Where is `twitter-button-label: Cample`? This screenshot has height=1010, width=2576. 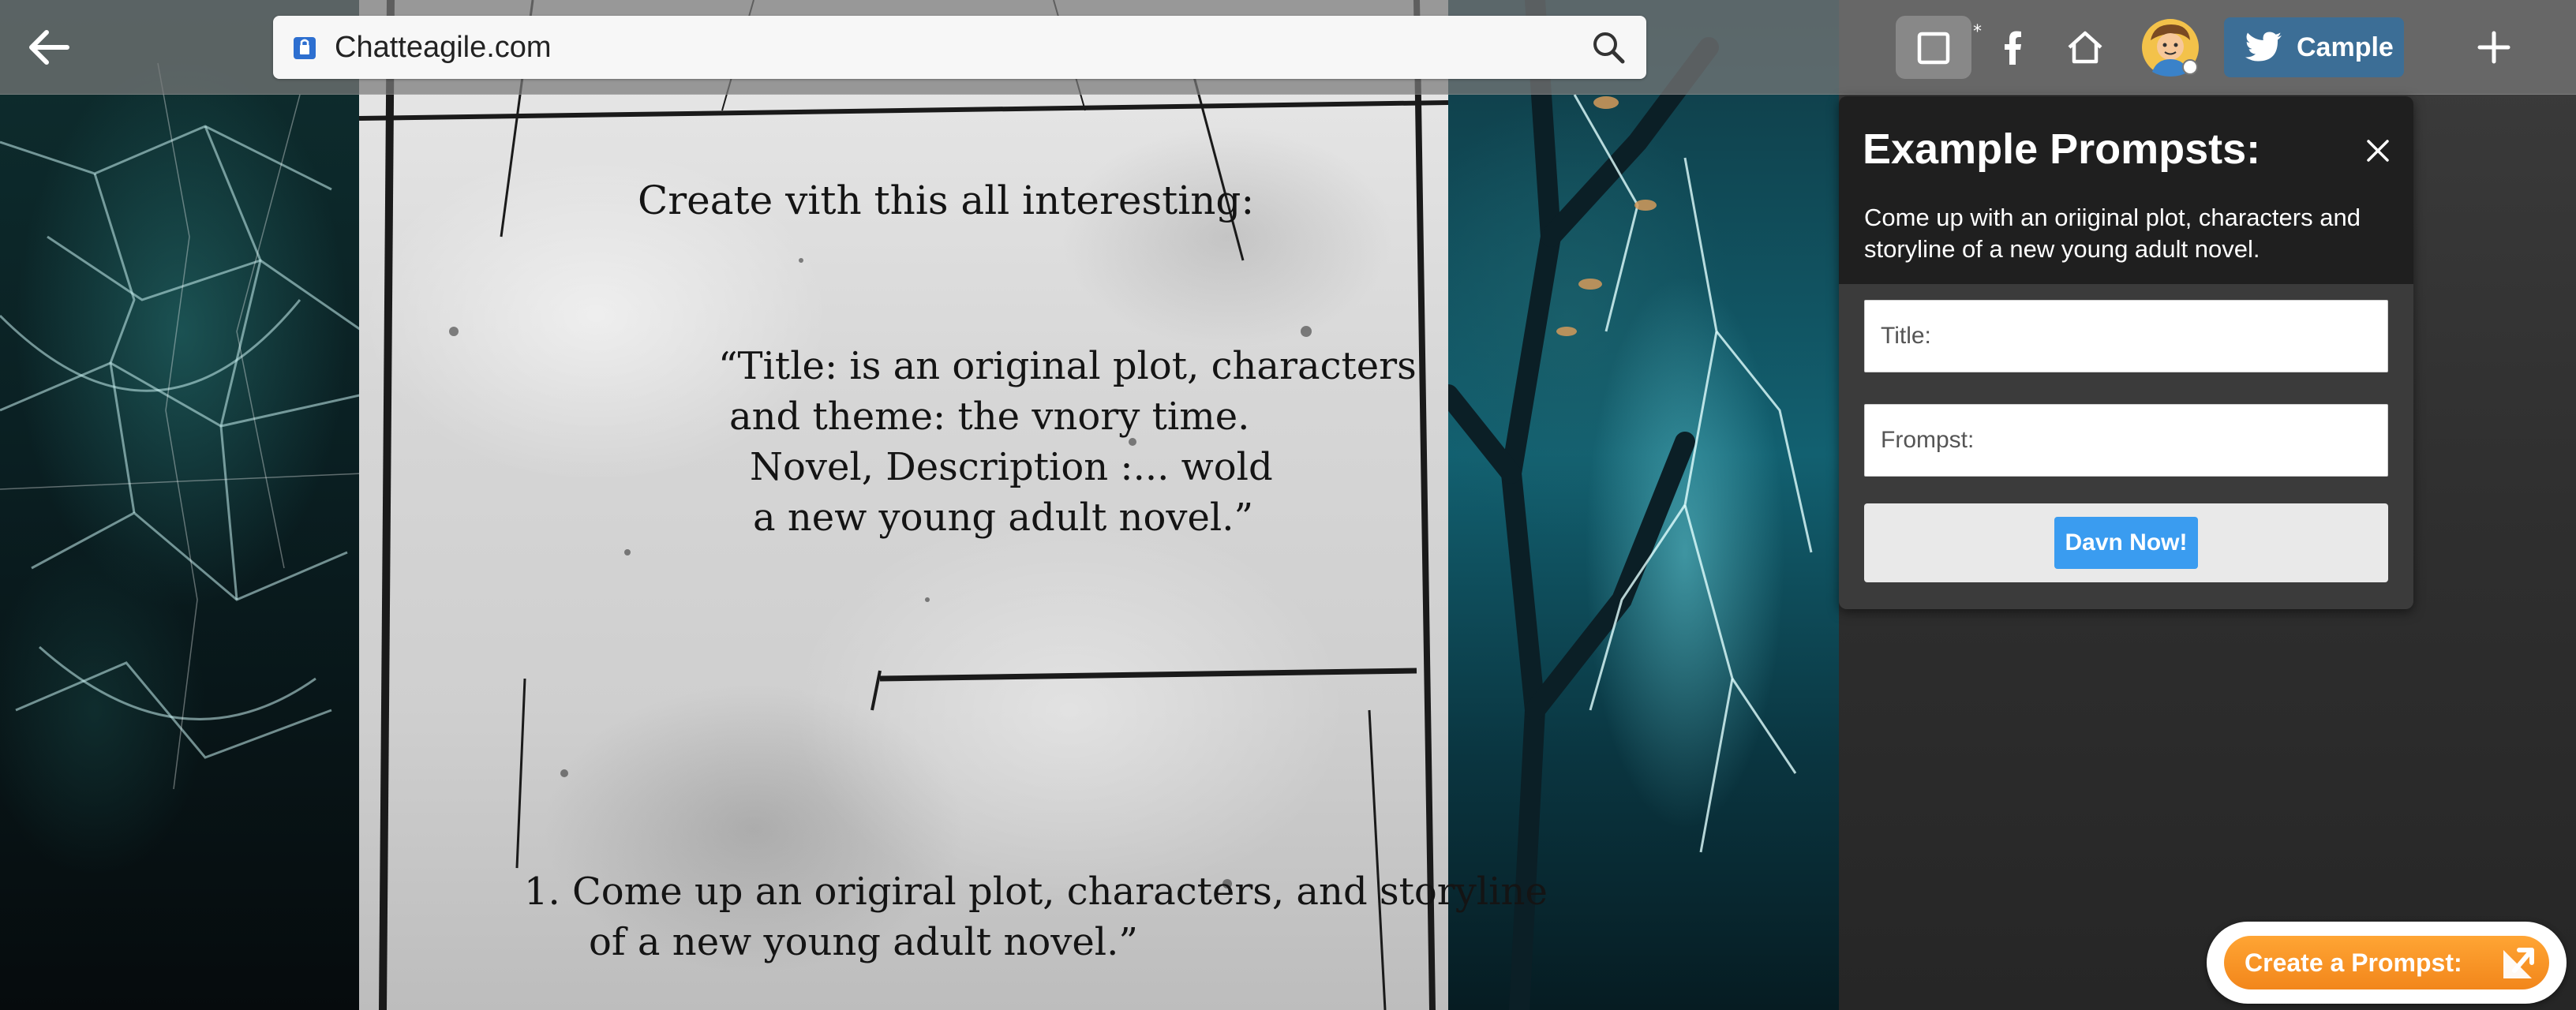
twitter-button-label: Cample is located at coordinates (2345, 47).